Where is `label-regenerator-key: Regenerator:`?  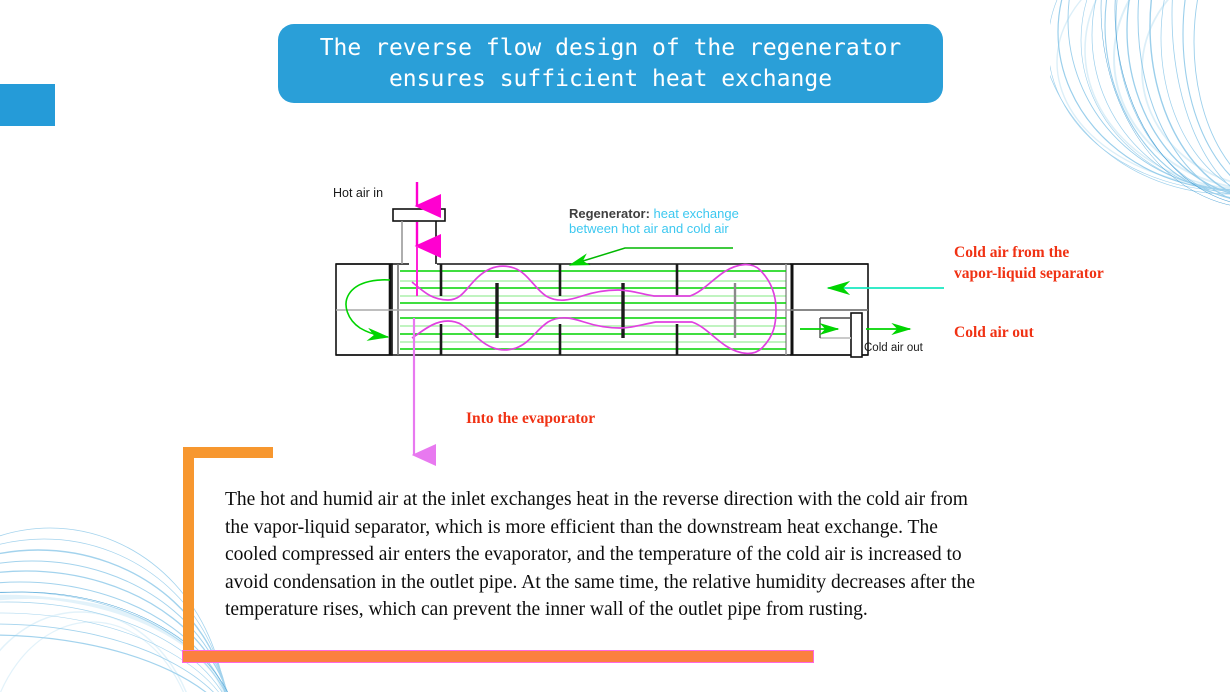 label-regenerator-key: Regenerator: is located at coordinates (611, 213).